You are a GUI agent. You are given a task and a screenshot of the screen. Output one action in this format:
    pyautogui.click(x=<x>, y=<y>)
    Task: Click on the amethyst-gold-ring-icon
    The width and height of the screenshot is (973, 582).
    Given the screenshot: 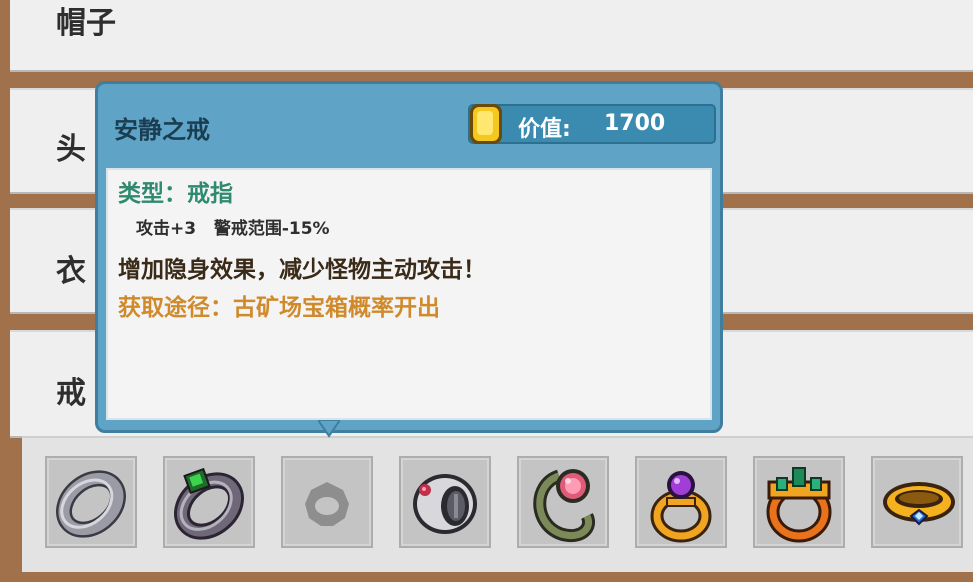 What is the action you would take?
    pyautogui.click(x=681, y=507)
    